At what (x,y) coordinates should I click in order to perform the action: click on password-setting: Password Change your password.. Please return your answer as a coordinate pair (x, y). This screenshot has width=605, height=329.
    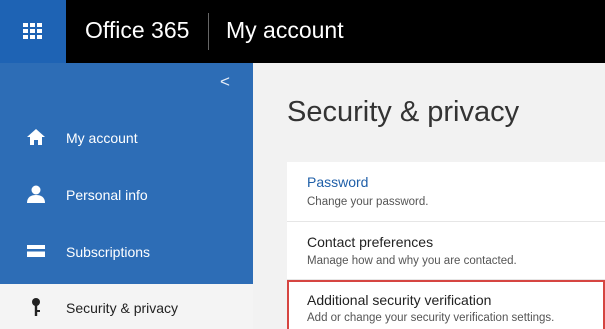
    Looking at the image, I should click on (446, 190).